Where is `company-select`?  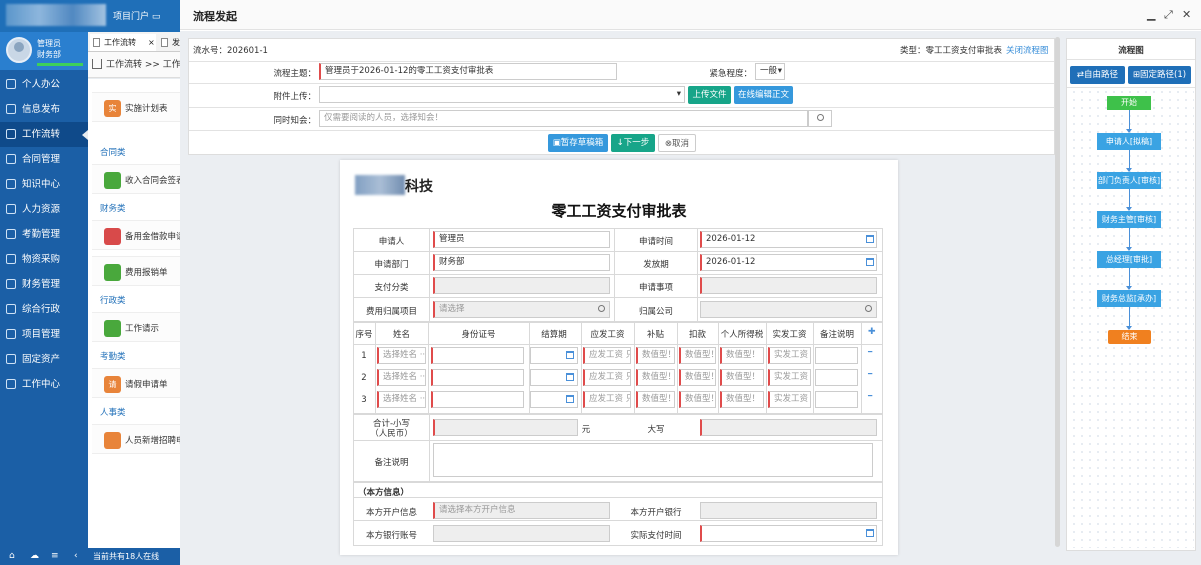
company-select is located at coordinates (788, 309).